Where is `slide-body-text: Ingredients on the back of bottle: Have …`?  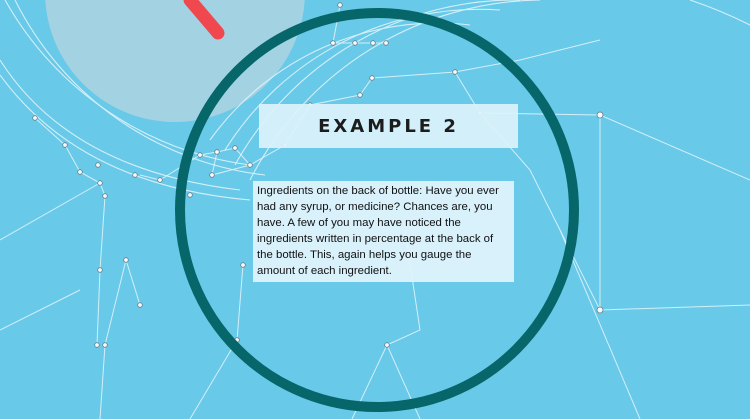
slide-body-text: Ingredients on the back of bottle: Have … is located at coordinates (378, 231).